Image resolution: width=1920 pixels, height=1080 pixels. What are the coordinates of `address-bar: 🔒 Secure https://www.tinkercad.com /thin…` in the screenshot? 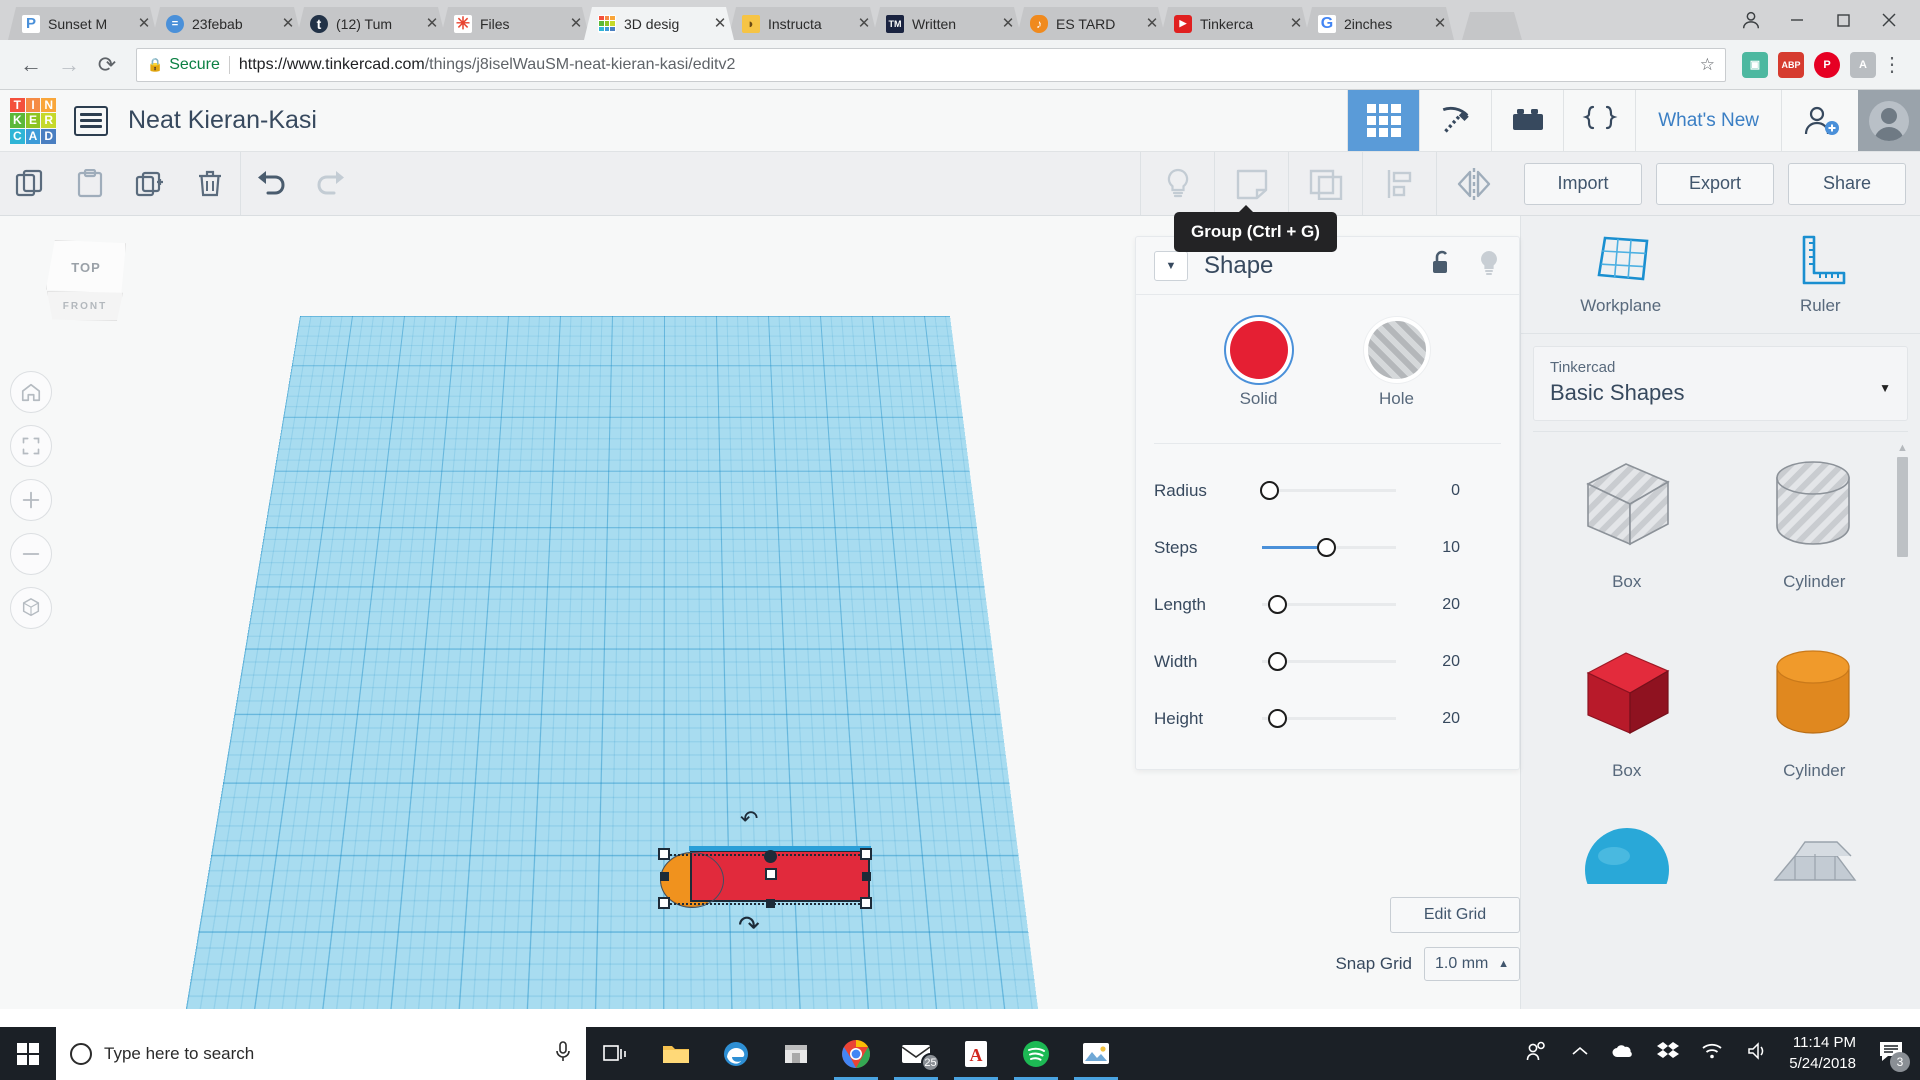 It's located at (931, 64).